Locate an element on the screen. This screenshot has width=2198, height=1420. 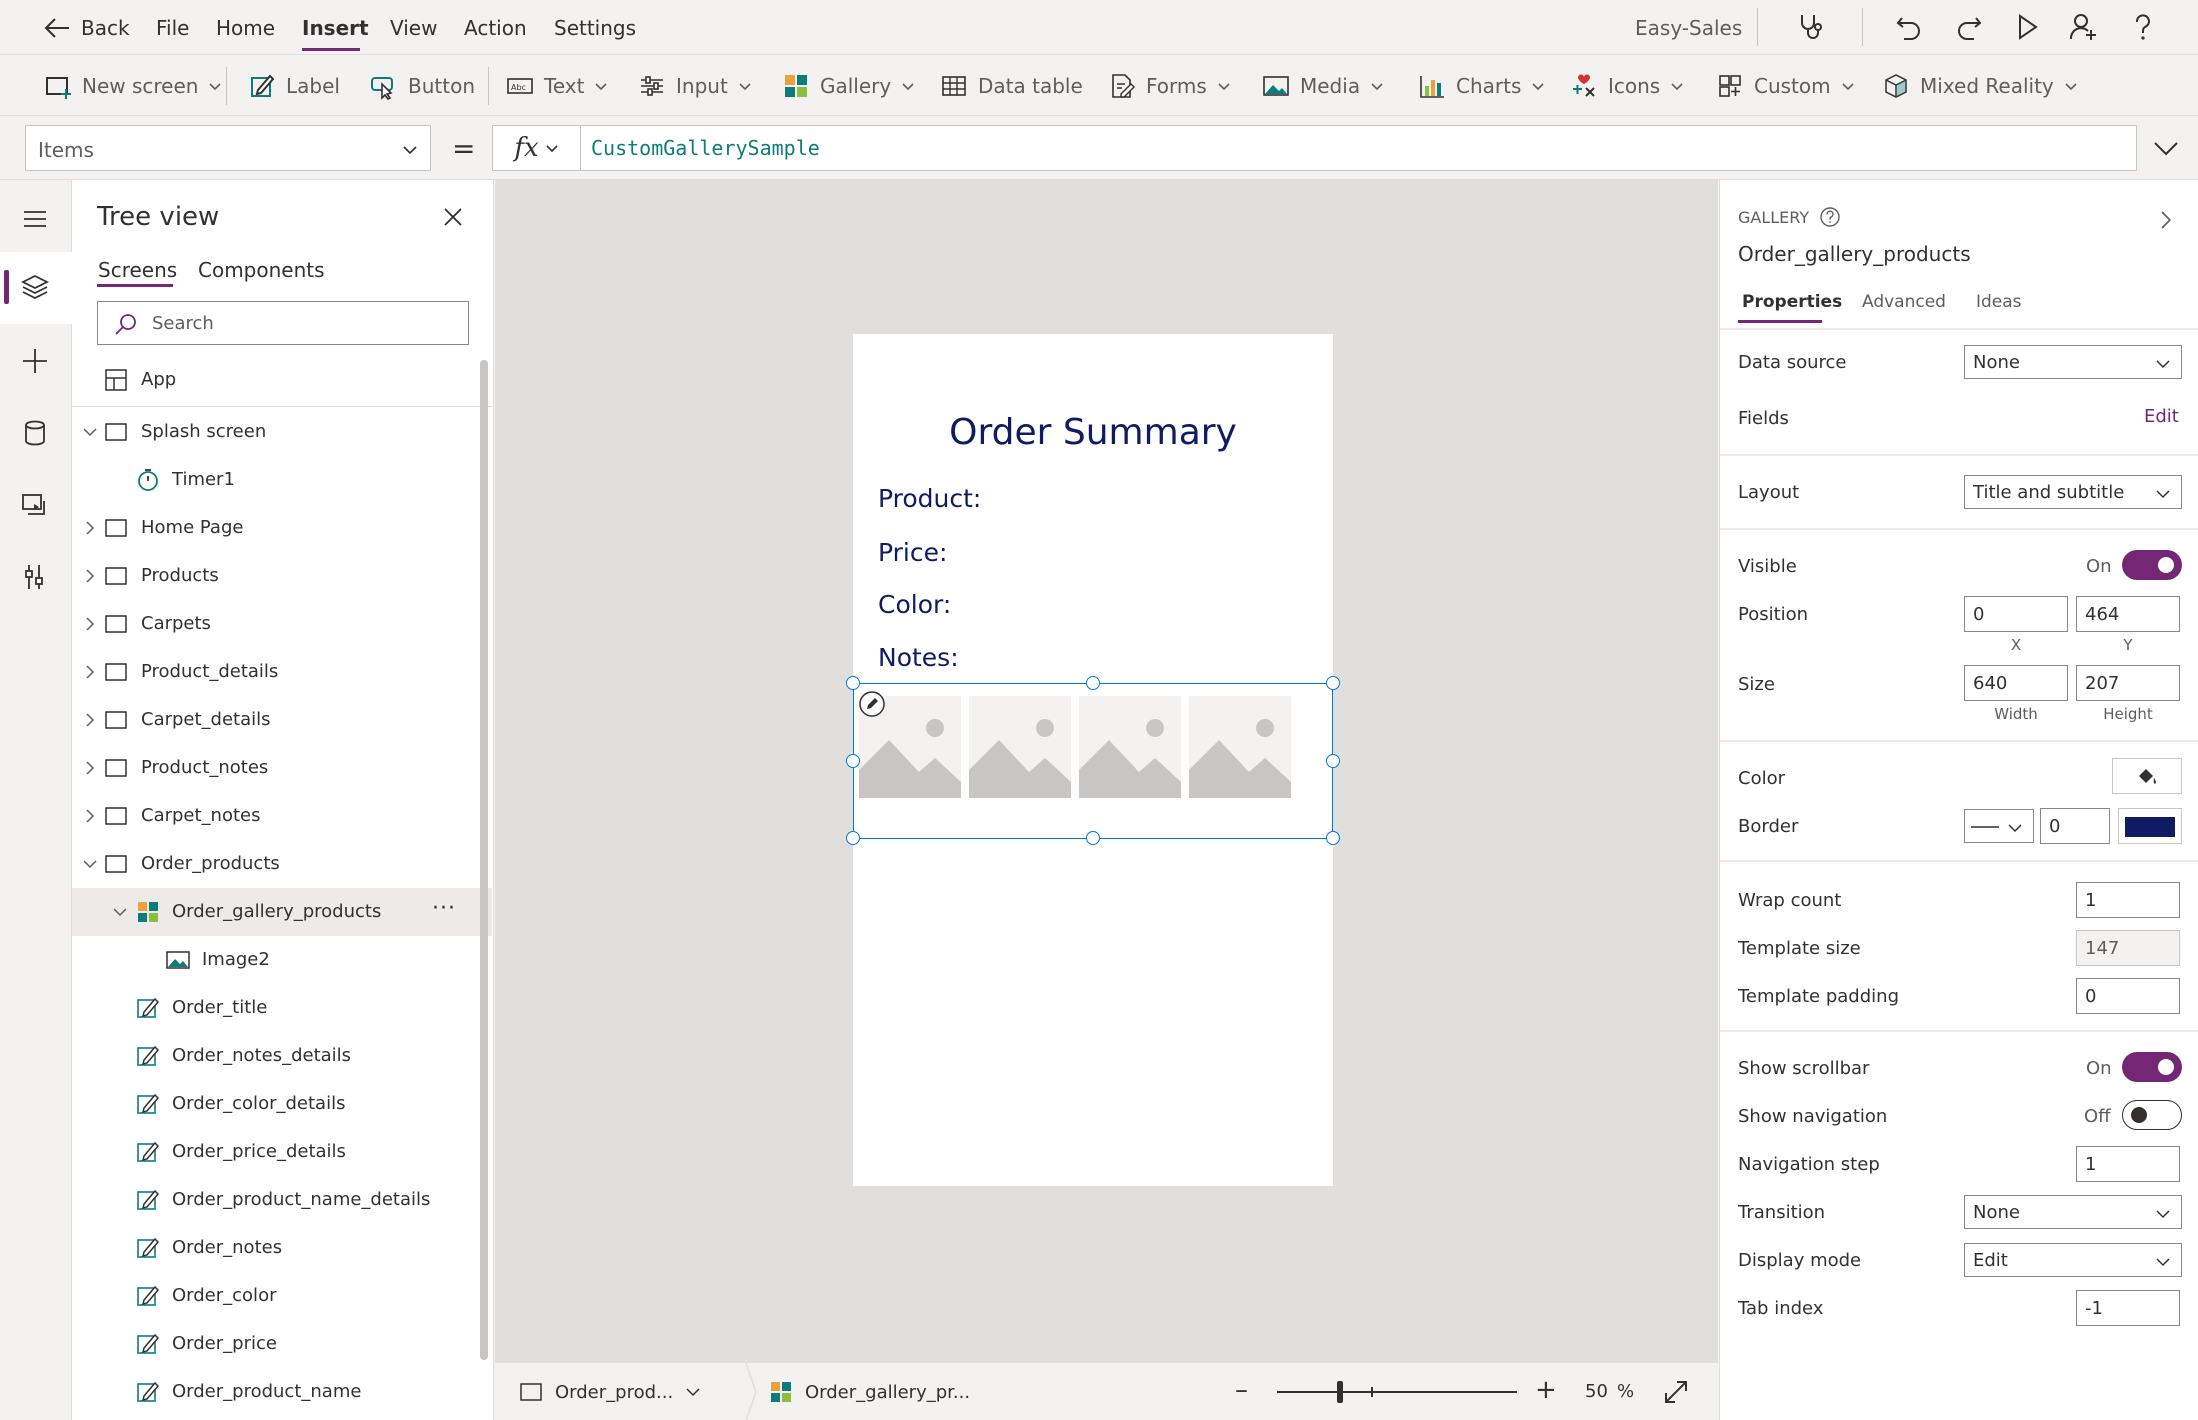
fx-button: fx is located at coordinates (537, 148).